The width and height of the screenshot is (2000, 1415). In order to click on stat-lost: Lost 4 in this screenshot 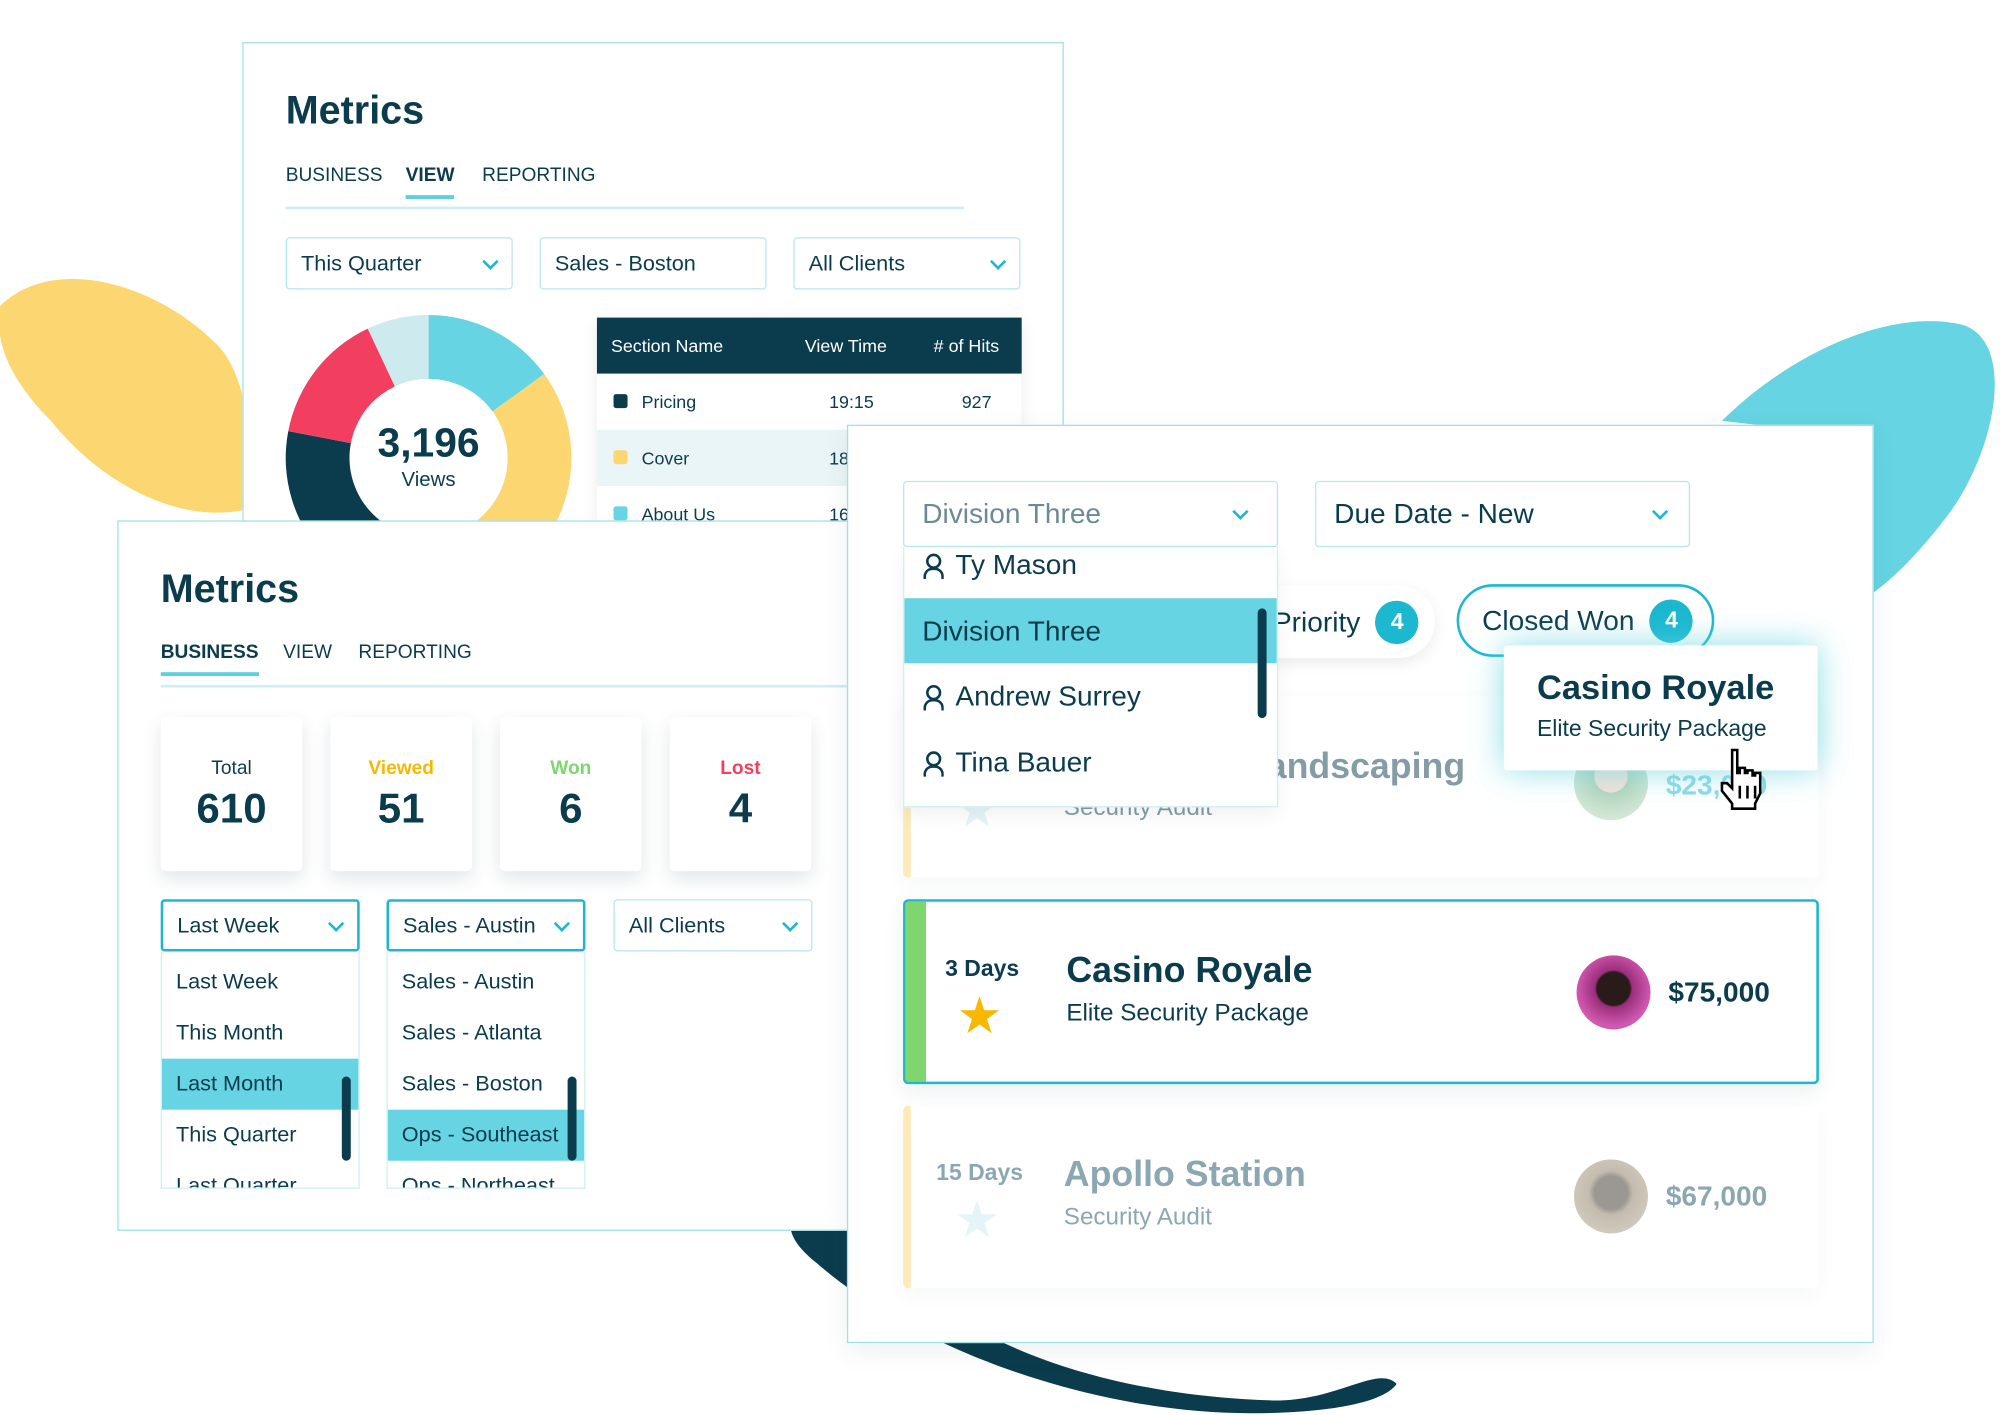, I will do `click(740, 794)`.